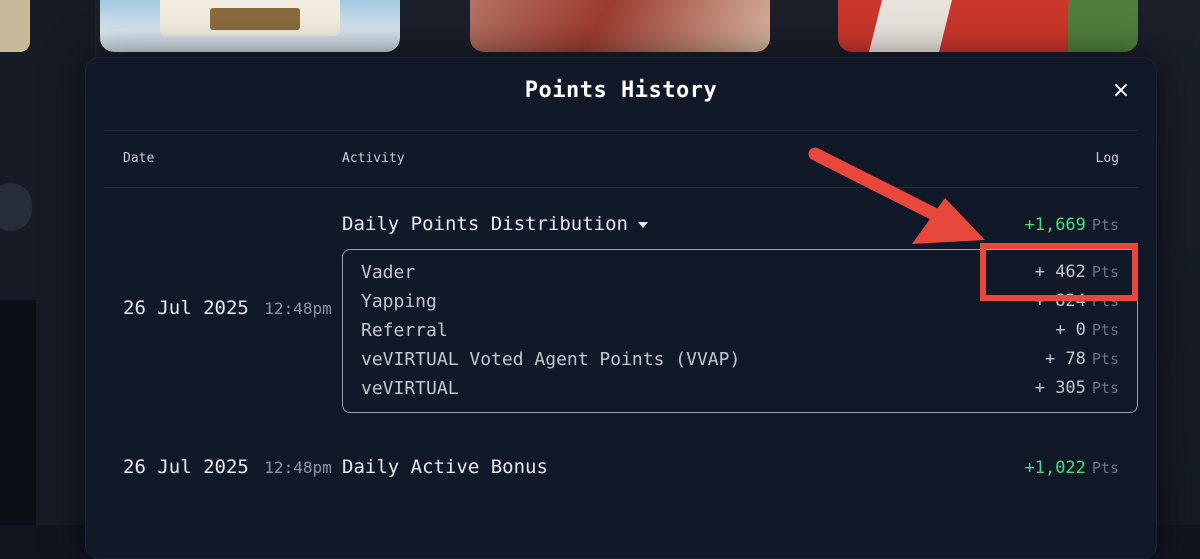 The image size is (1200, 559). Describe the element at coordinates (388, 272) in the screenshot. I see `breakdown-label: Vader` at that location.